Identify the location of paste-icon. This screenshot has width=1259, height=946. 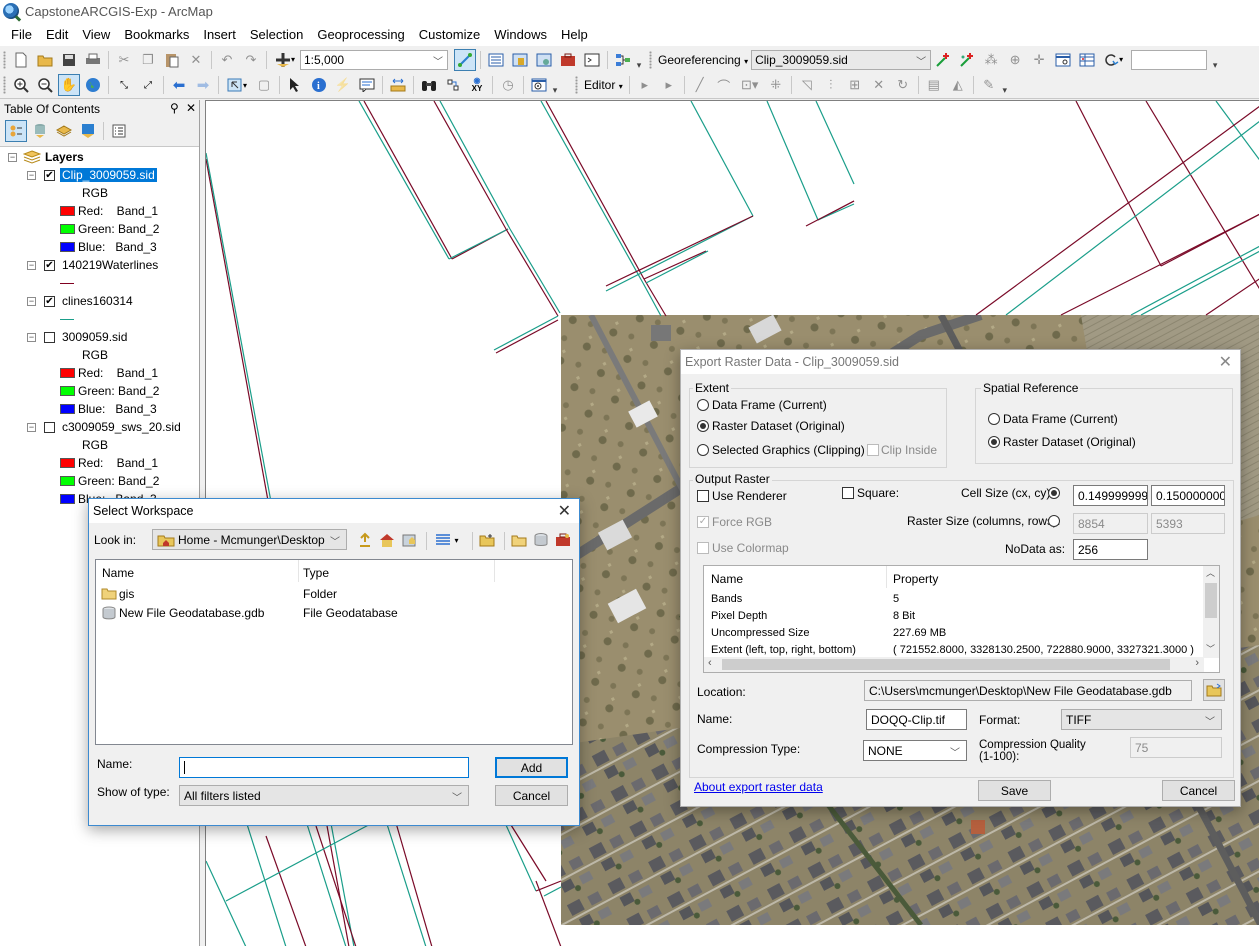
(172, 60).